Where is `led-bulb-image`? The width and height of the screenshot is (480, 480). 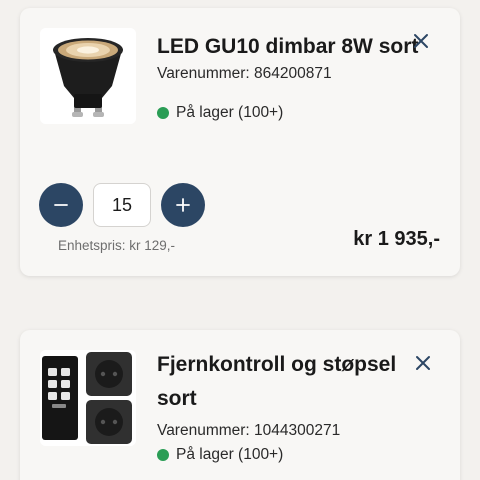
led-bulb-image is located at coordinates (88, 76).